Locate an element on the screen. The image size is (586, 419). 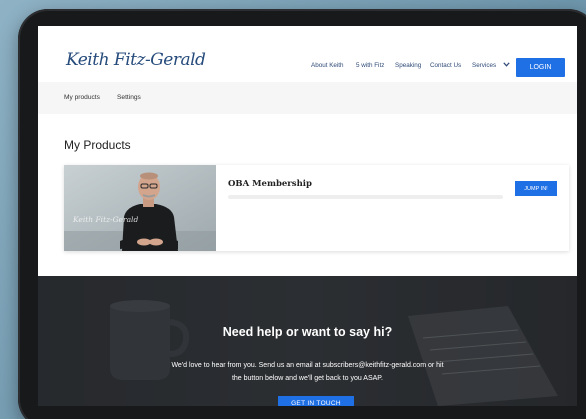
progress-bar is located at coordinates (365, 197).